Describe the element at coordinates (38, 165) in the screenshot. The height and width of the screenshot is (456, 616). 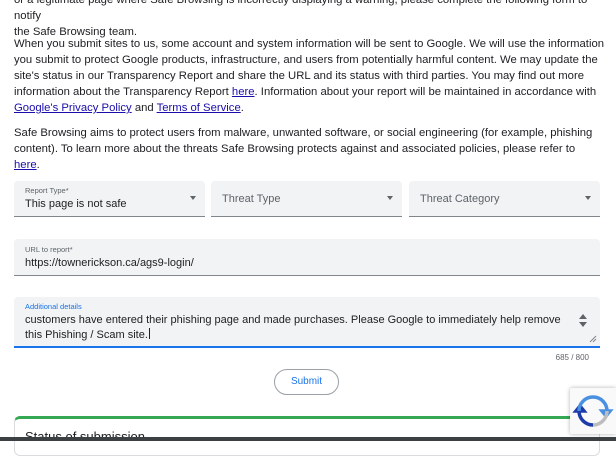
I see `aims-period: .` at that location.